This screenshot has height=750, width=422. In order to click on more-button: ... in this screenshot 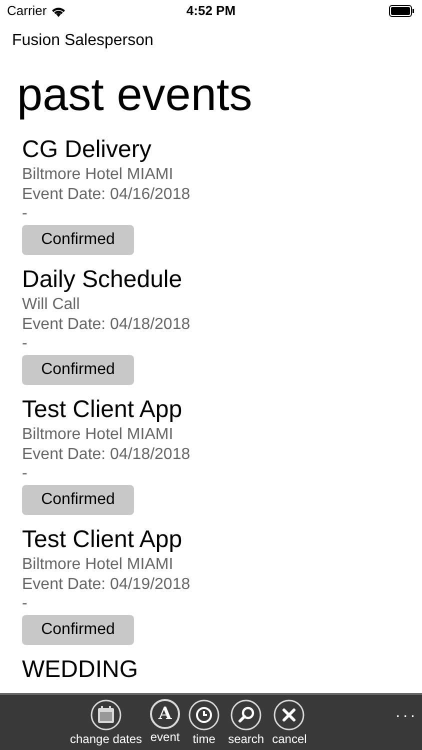, I will do `click(407, 713)`.